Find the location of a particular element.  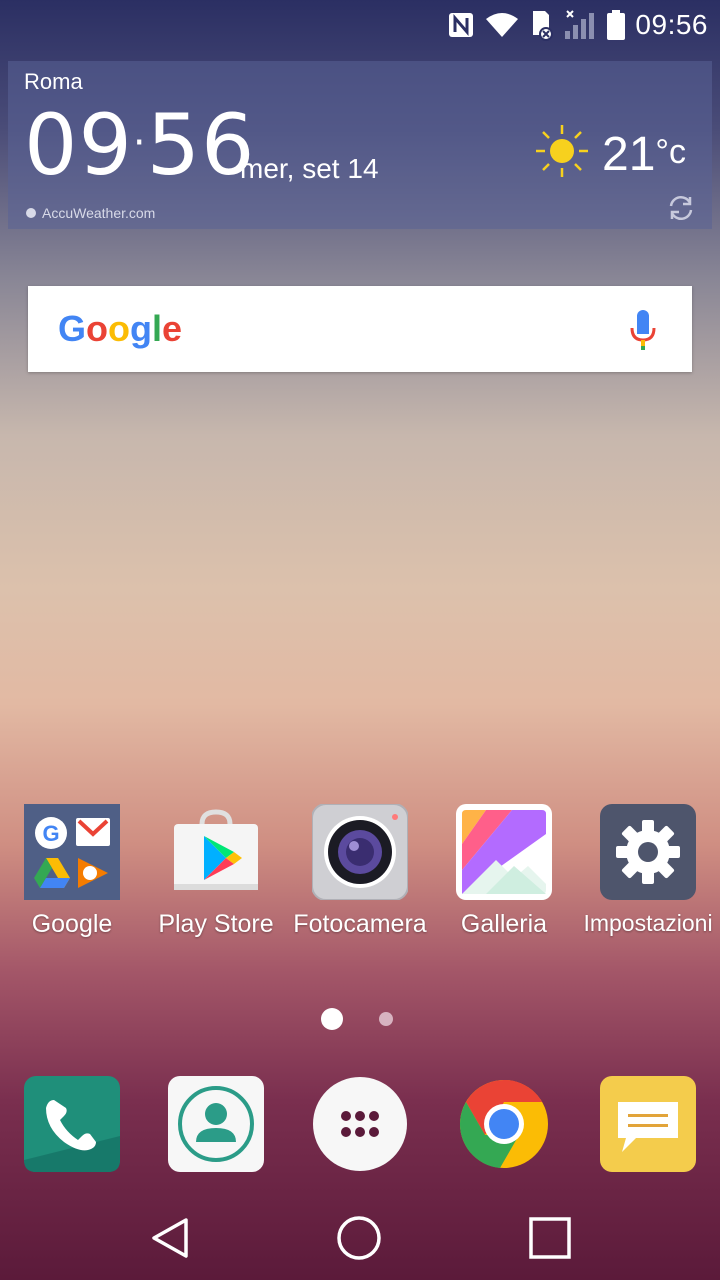

play-store-bag-icon is located at coordinates (216, 849).